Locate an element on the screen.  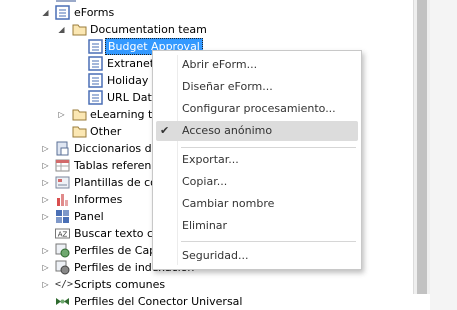
scrollbar-thumb is located at coordinates (422, 147).